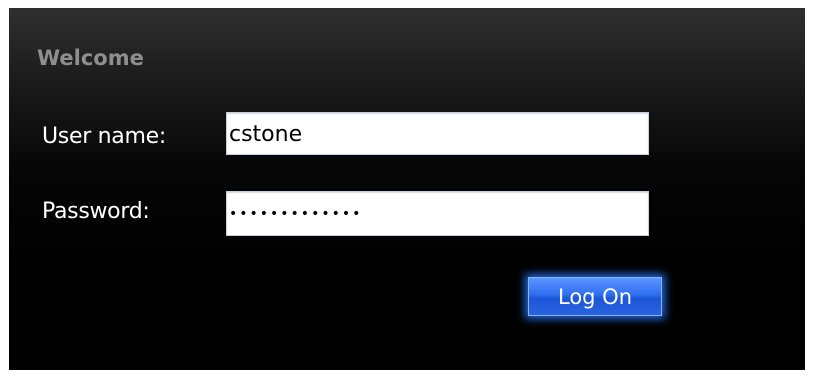 Image resolution: width=814 pixels, height=380 pixels. I want to click on username-field, so click(437, 133).